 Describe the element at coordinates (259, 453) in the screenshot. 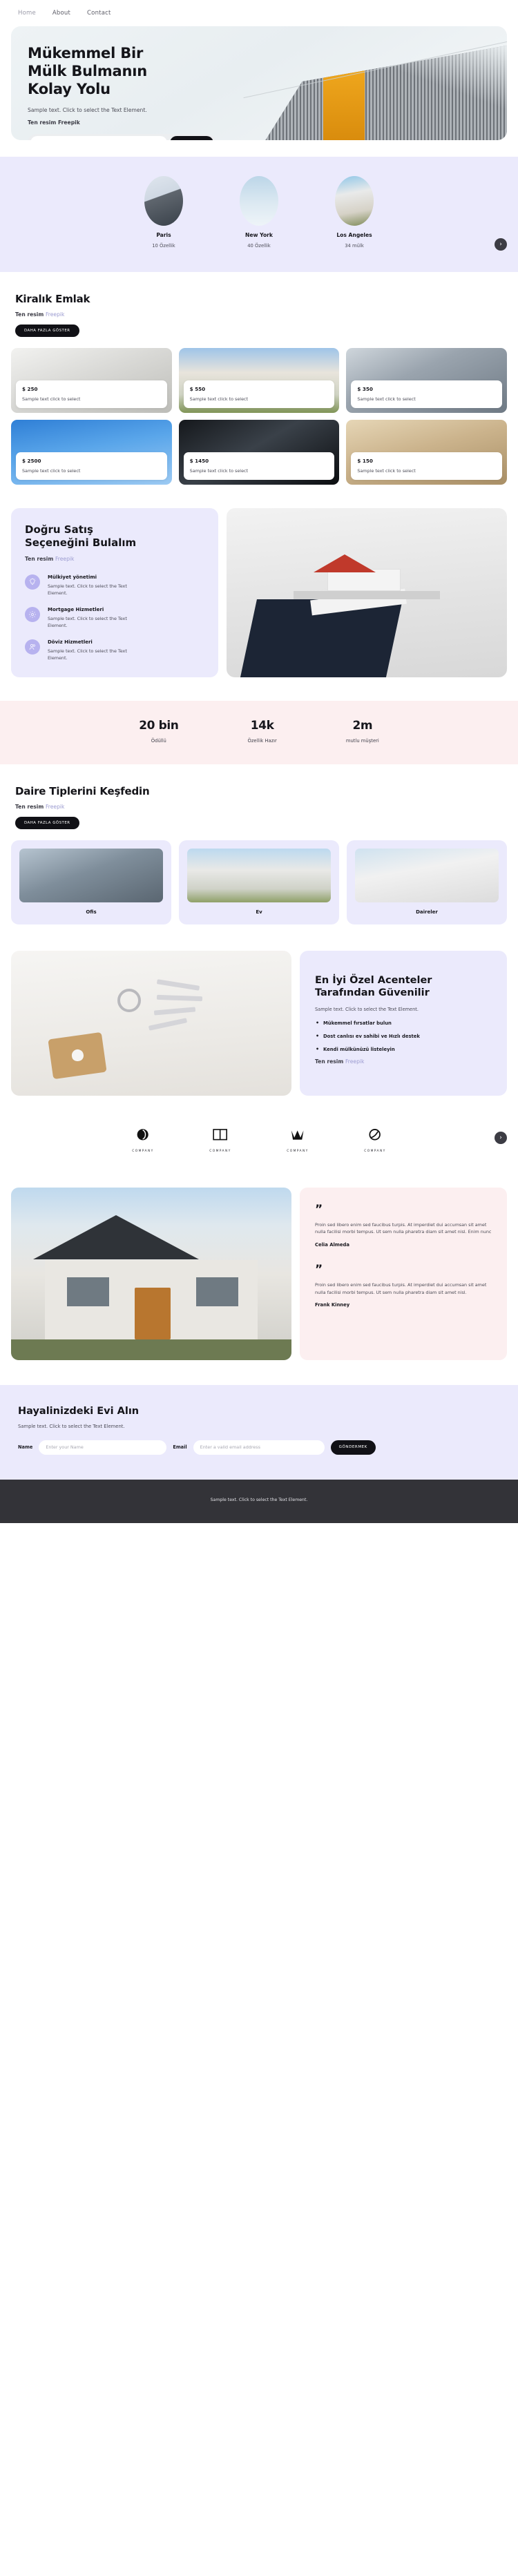

I see `property-card: $ 1450 Sample text click to select` at that location.